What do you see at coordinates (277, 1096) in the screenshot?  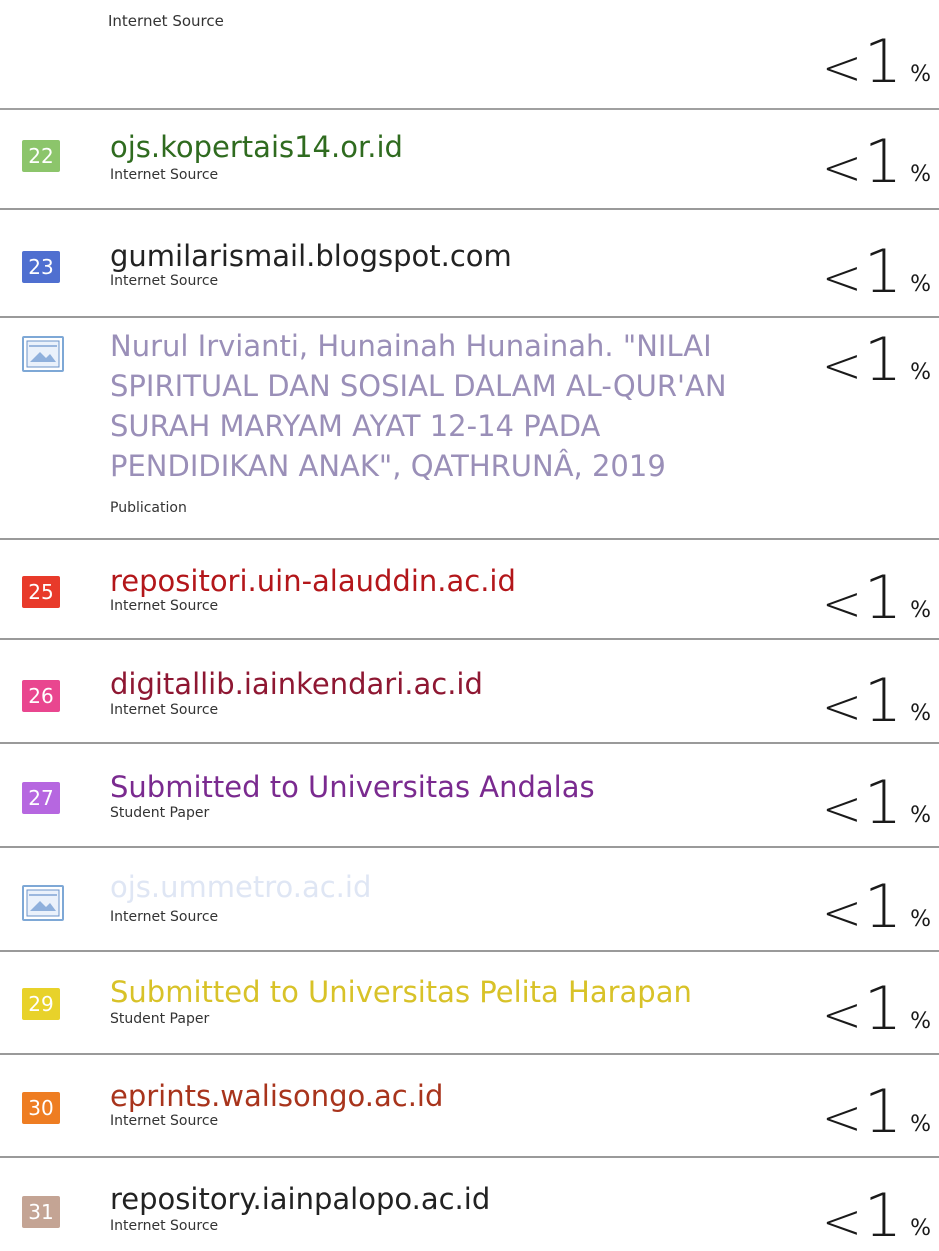 I see `source-title: eprints.walisongo.ac.id` at bounding box center [277, 1096].